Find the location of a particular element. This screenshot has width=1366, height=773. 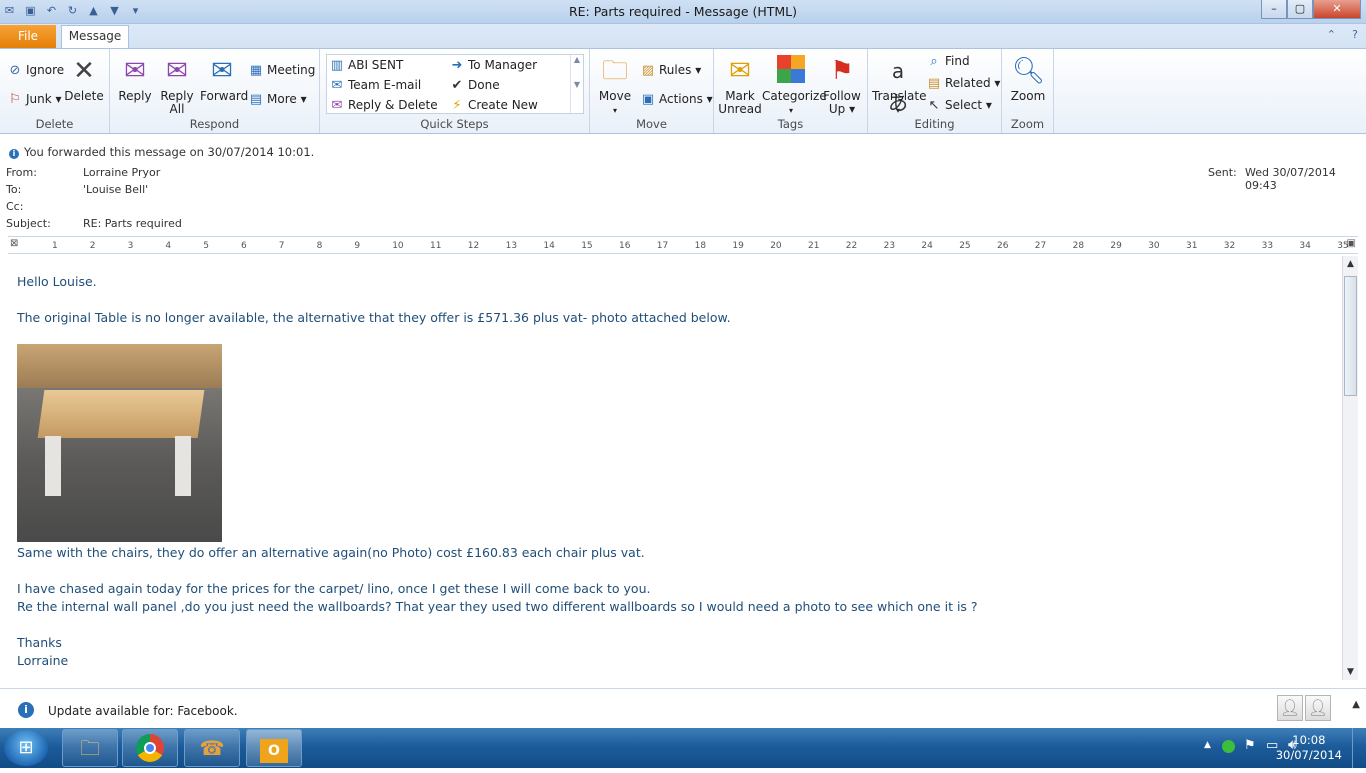

scroll-down-arrow: ▼ is located at coordinates (1350, 672).